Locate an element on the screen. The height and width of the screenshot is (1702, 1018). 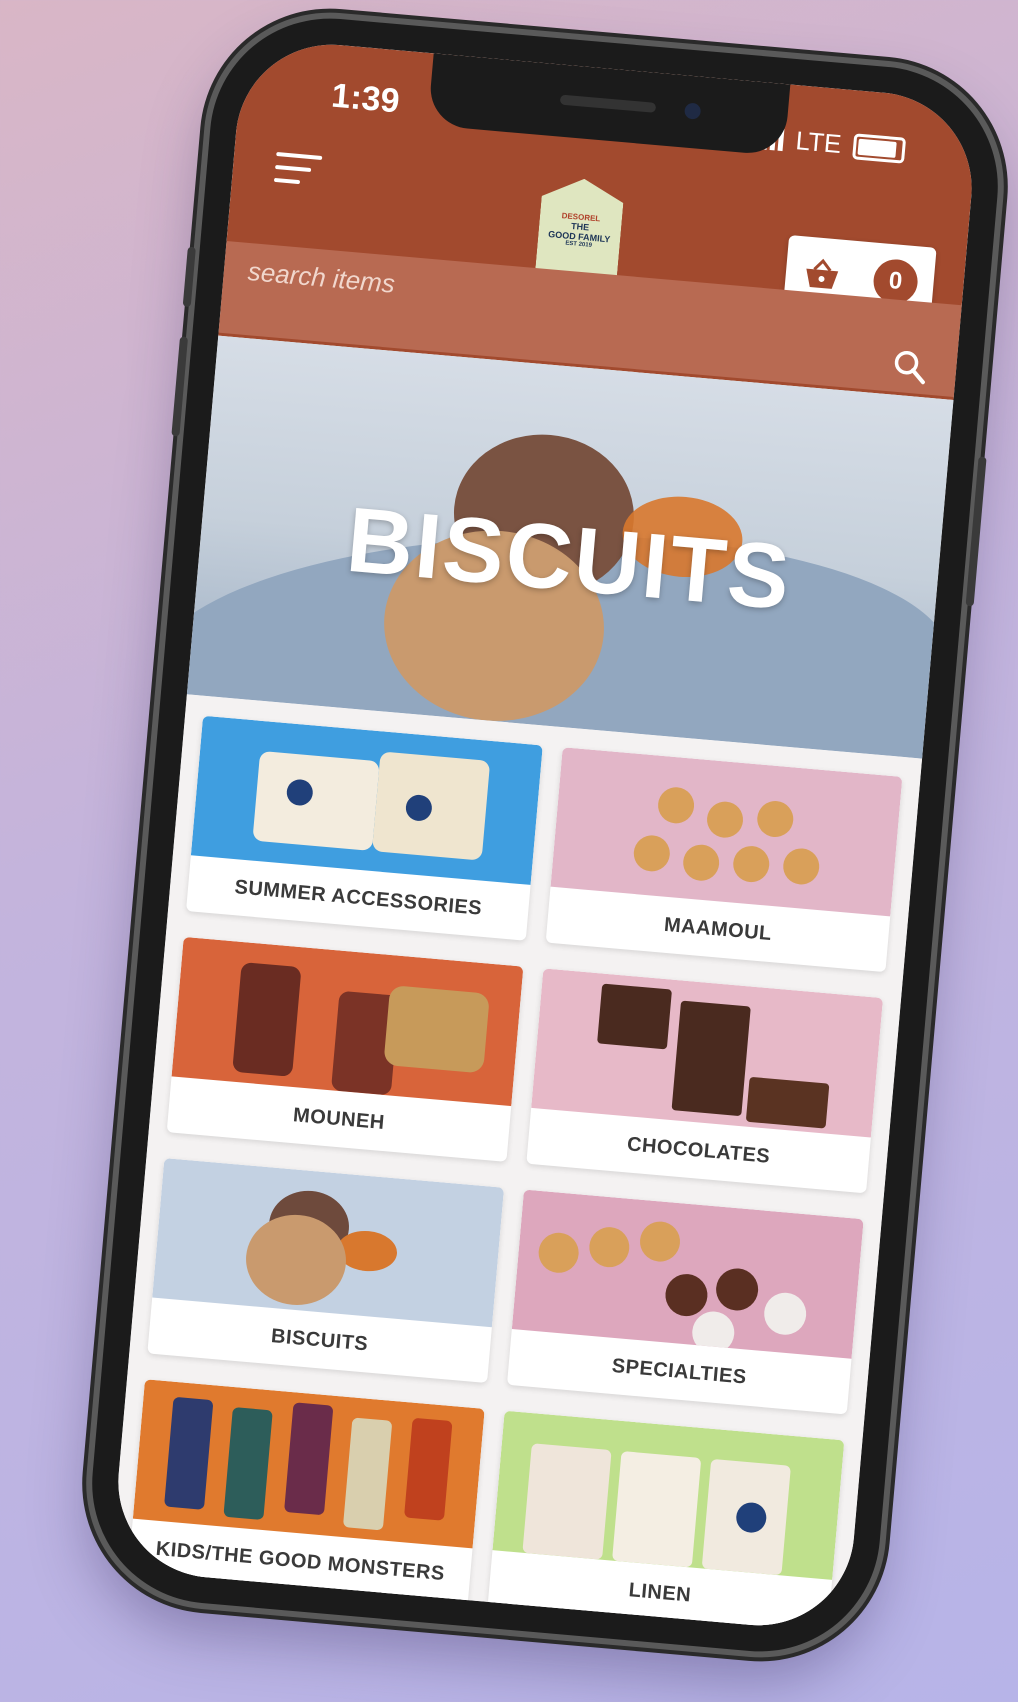
category-card: BISCUITS is located at coordinates (326, 1271).